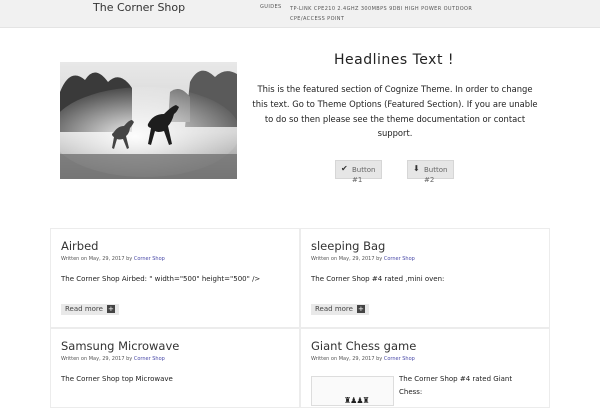 This screenshot has height=408, width=600. Describe the element at coordinates (364, 175) in the screenshot. I see `featured-button-1-label: Button #1` at that location.